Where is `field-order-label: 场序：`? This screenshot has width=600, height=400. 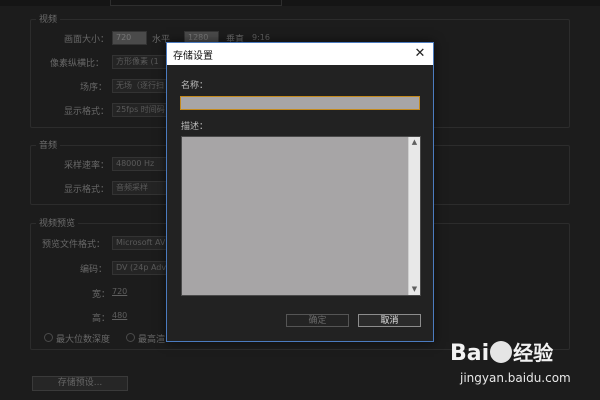 field-order-label: 场序： is located at coordinates (94, 88).